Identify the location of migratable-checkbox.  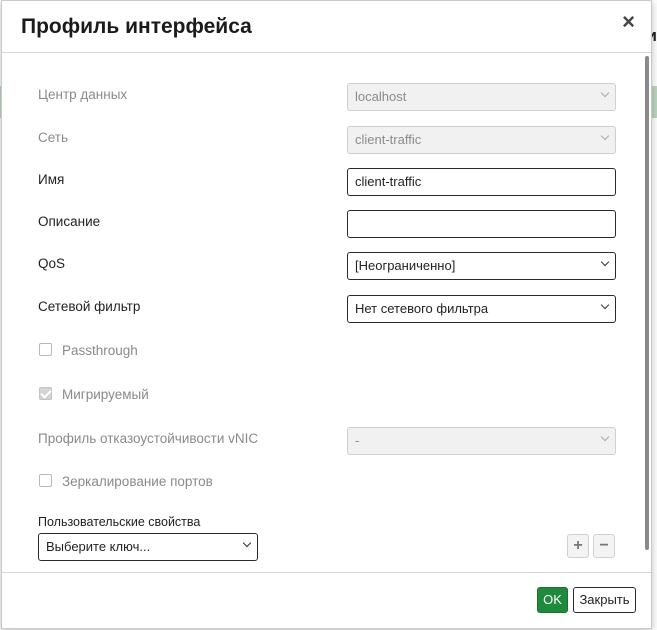
(45, 393).